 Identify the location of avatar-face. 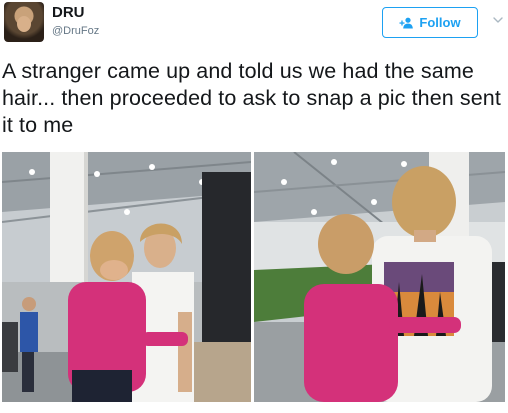
(24, 24).